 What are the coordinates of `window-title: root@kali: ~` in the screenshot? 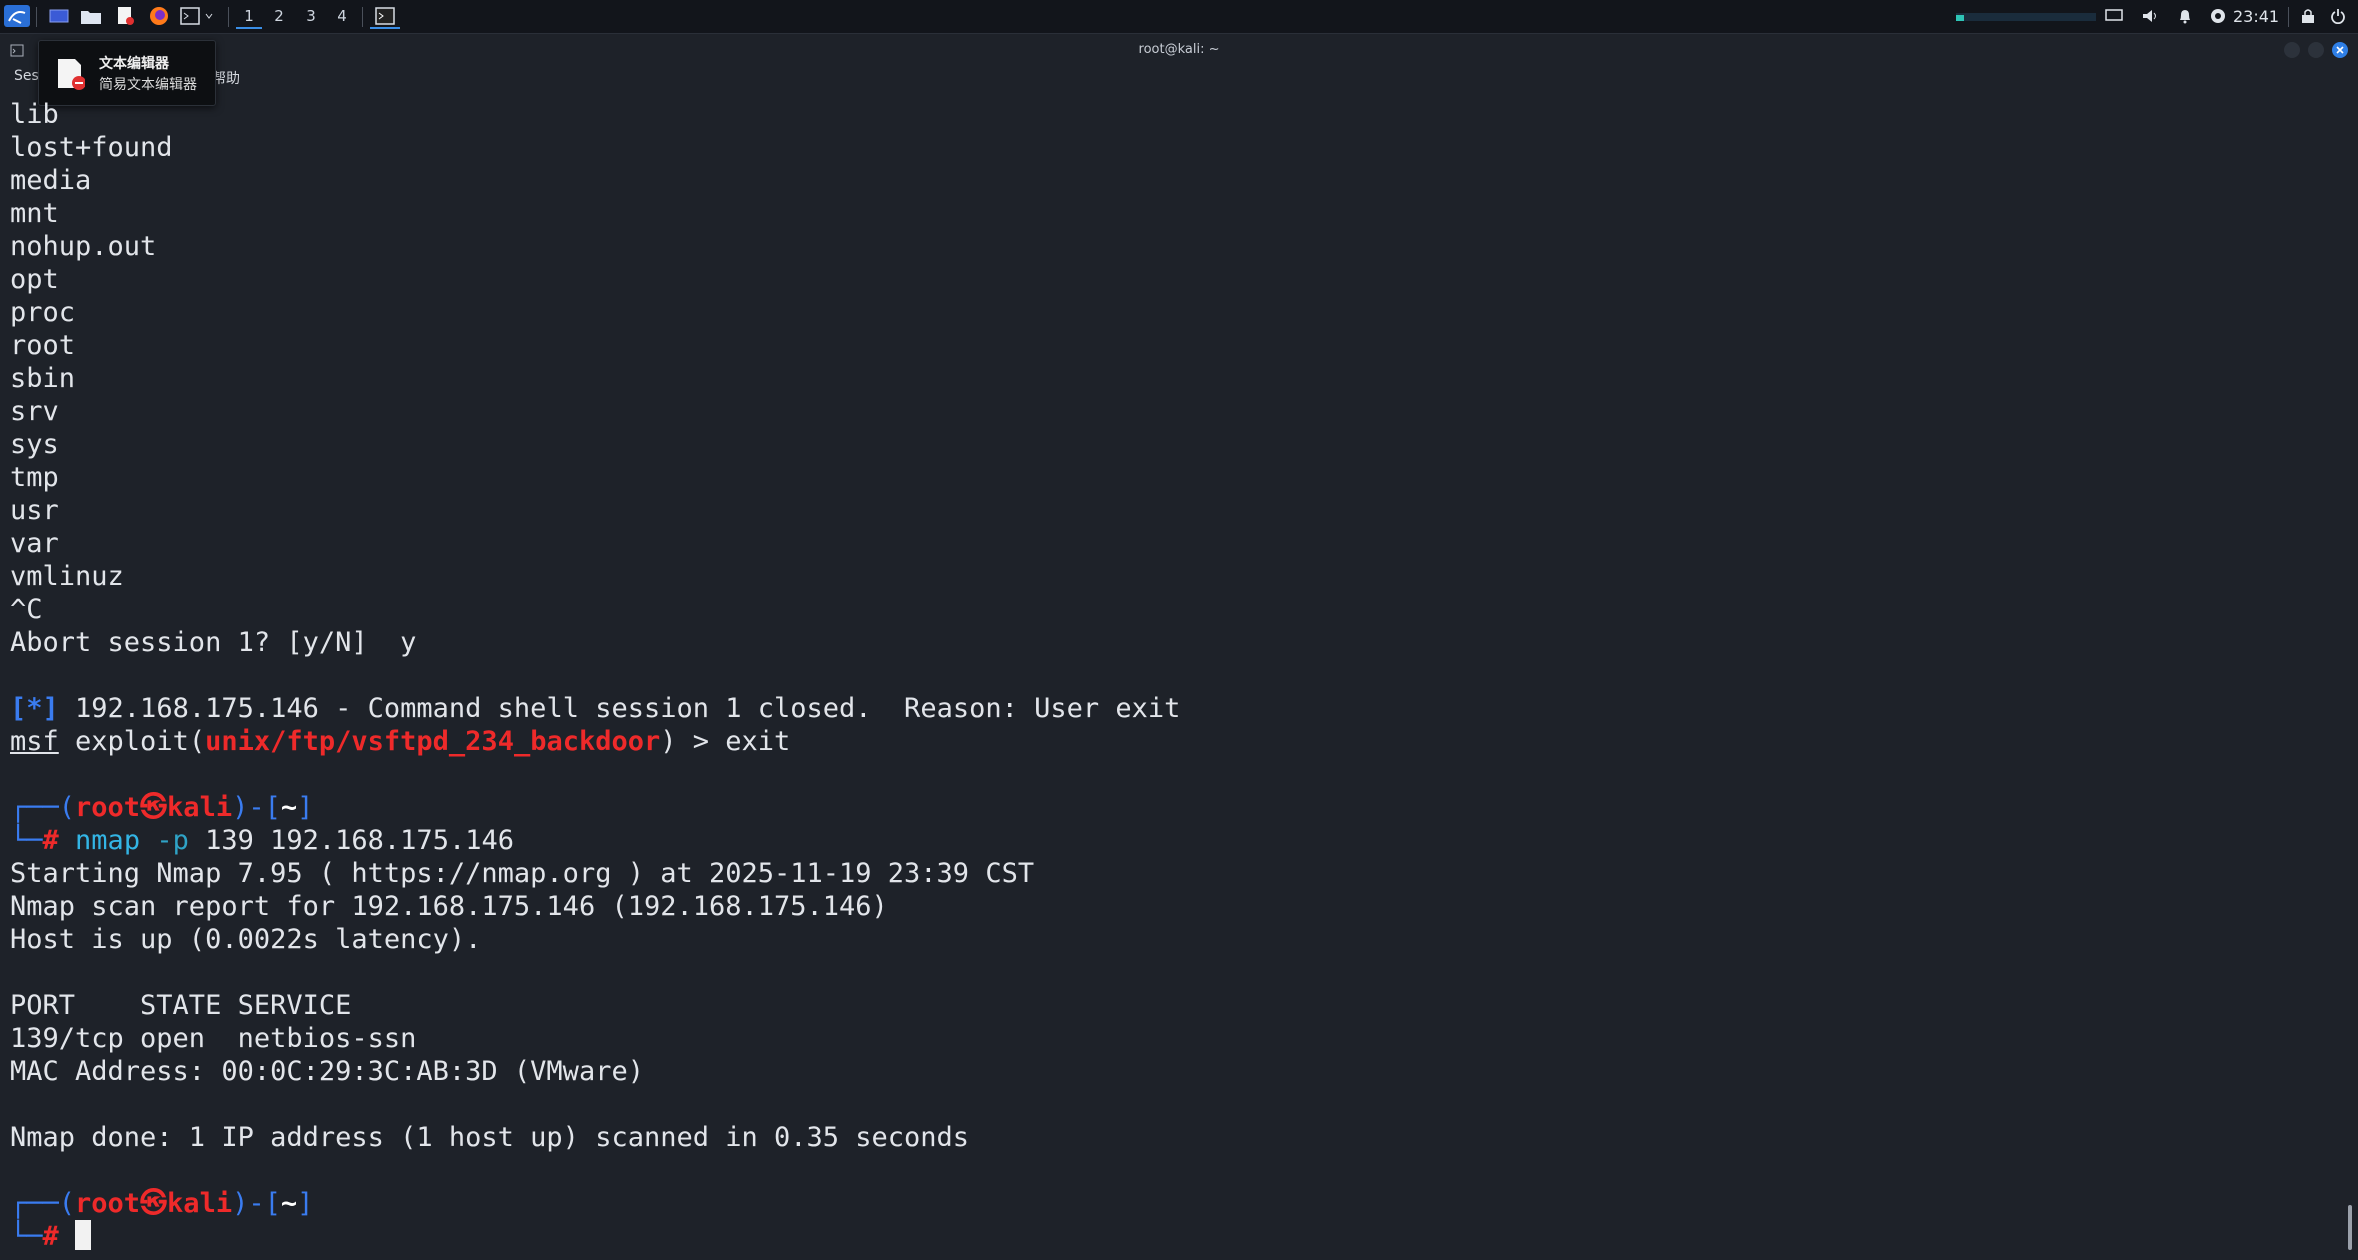 It's located at (1179, 49).